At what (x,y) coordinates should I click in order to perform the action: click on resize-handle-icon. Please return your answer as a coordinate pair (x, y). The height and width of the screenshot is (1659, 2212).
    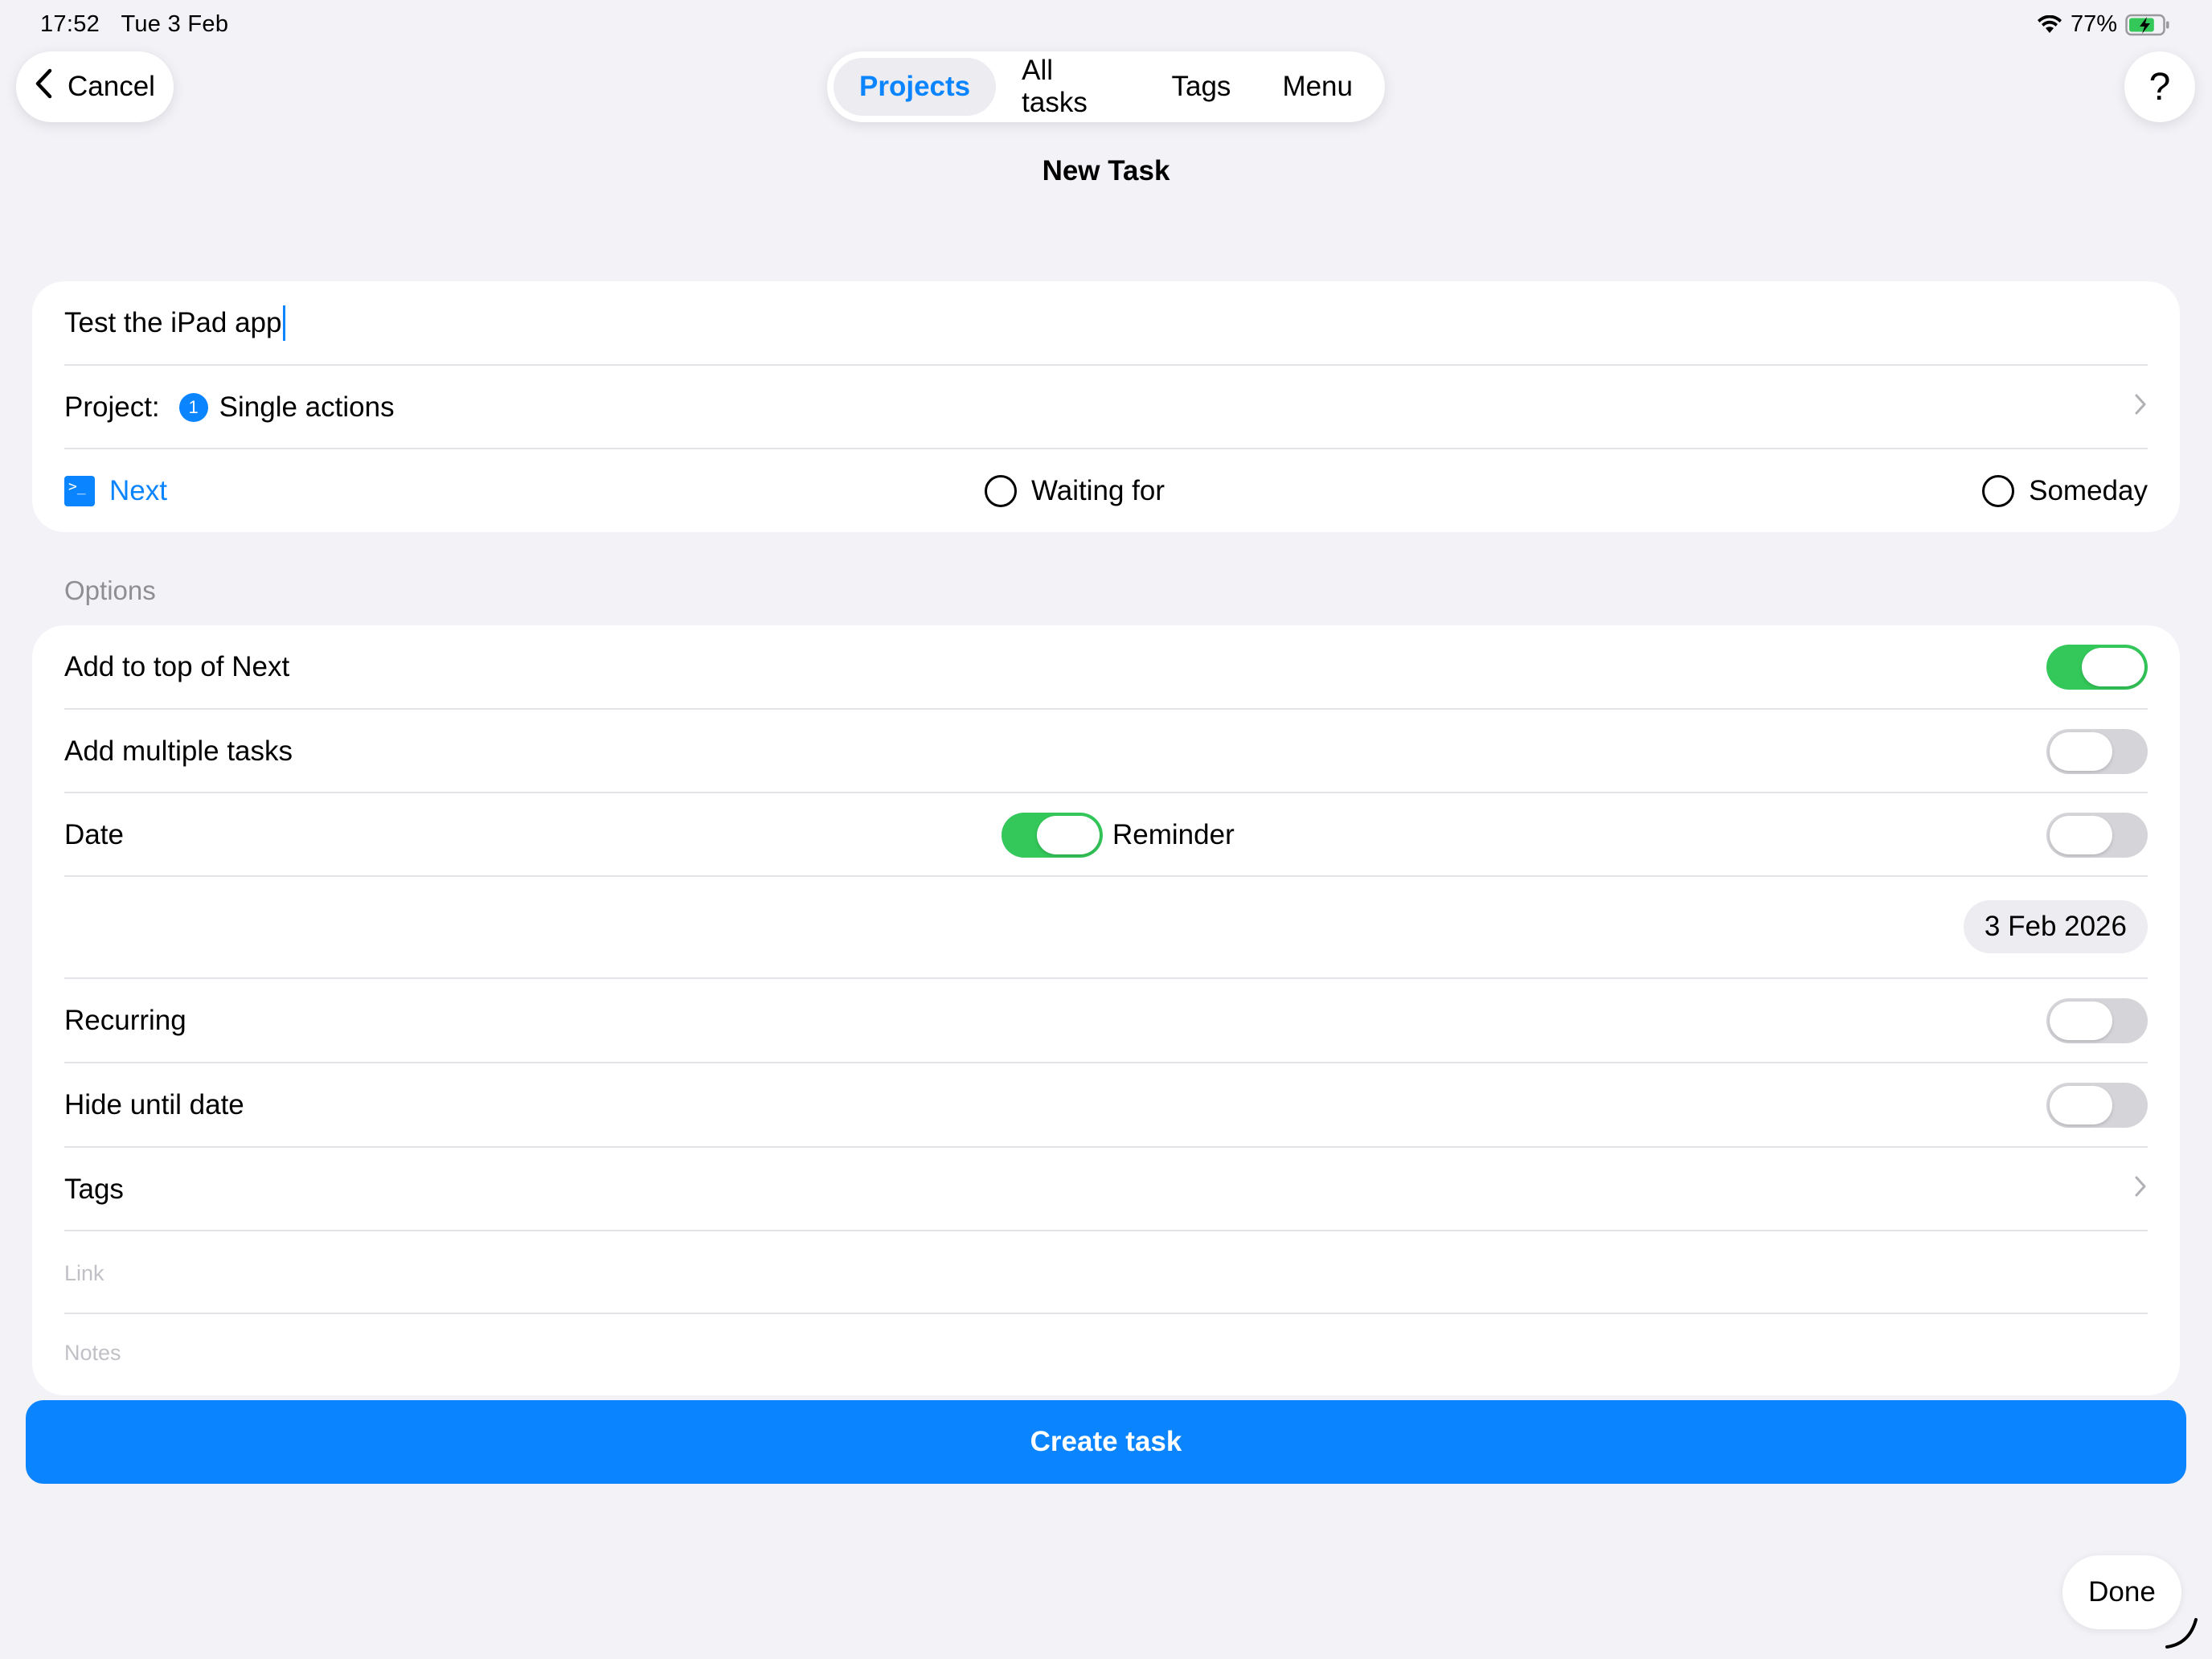
    Looking at the image, I should click on (2182, 1634).